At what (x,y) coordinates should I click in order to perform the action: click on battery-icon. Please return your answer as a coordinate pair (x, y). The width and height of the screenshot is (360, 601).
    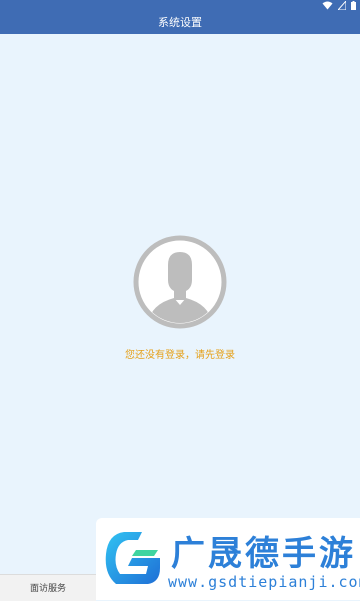
    Looking at the image, I should click on (353, 5).